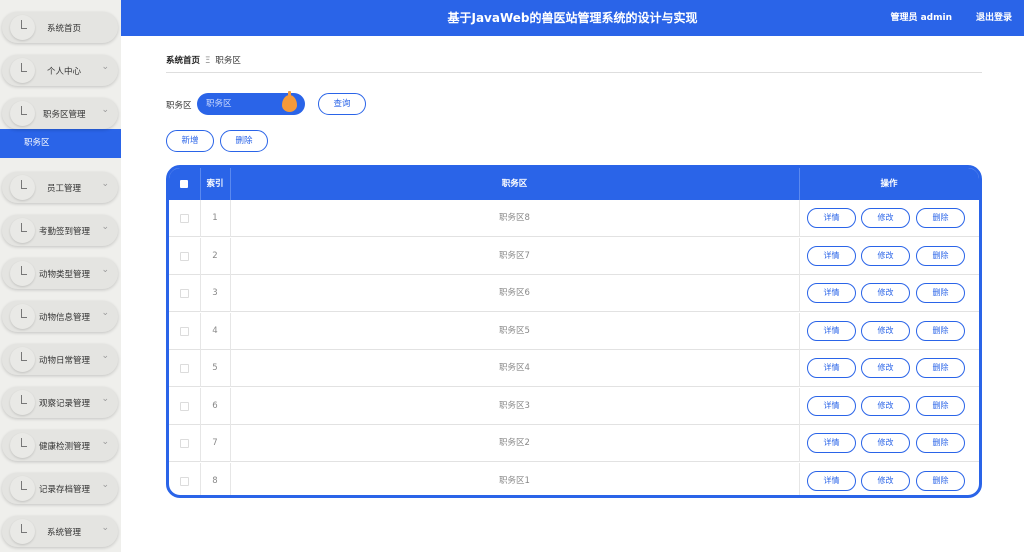 This screenshot has height=552, width=1024. I want to click on sidebar-item: 考勤签到管理 ⌄, so click(60, 230).